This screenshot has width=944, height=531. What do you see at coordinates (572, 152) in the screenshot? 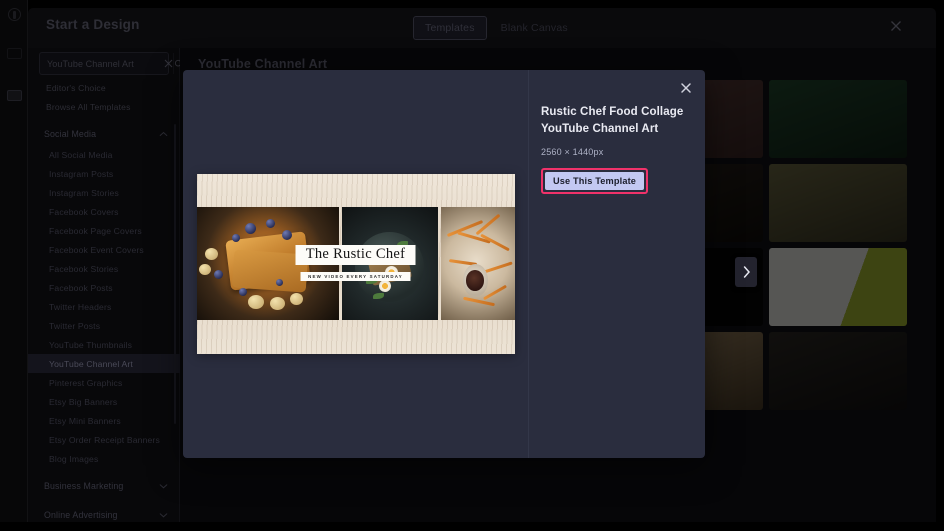
I see `template-dimensions: 2560 × 1440px` at bounding box center [572, 152].